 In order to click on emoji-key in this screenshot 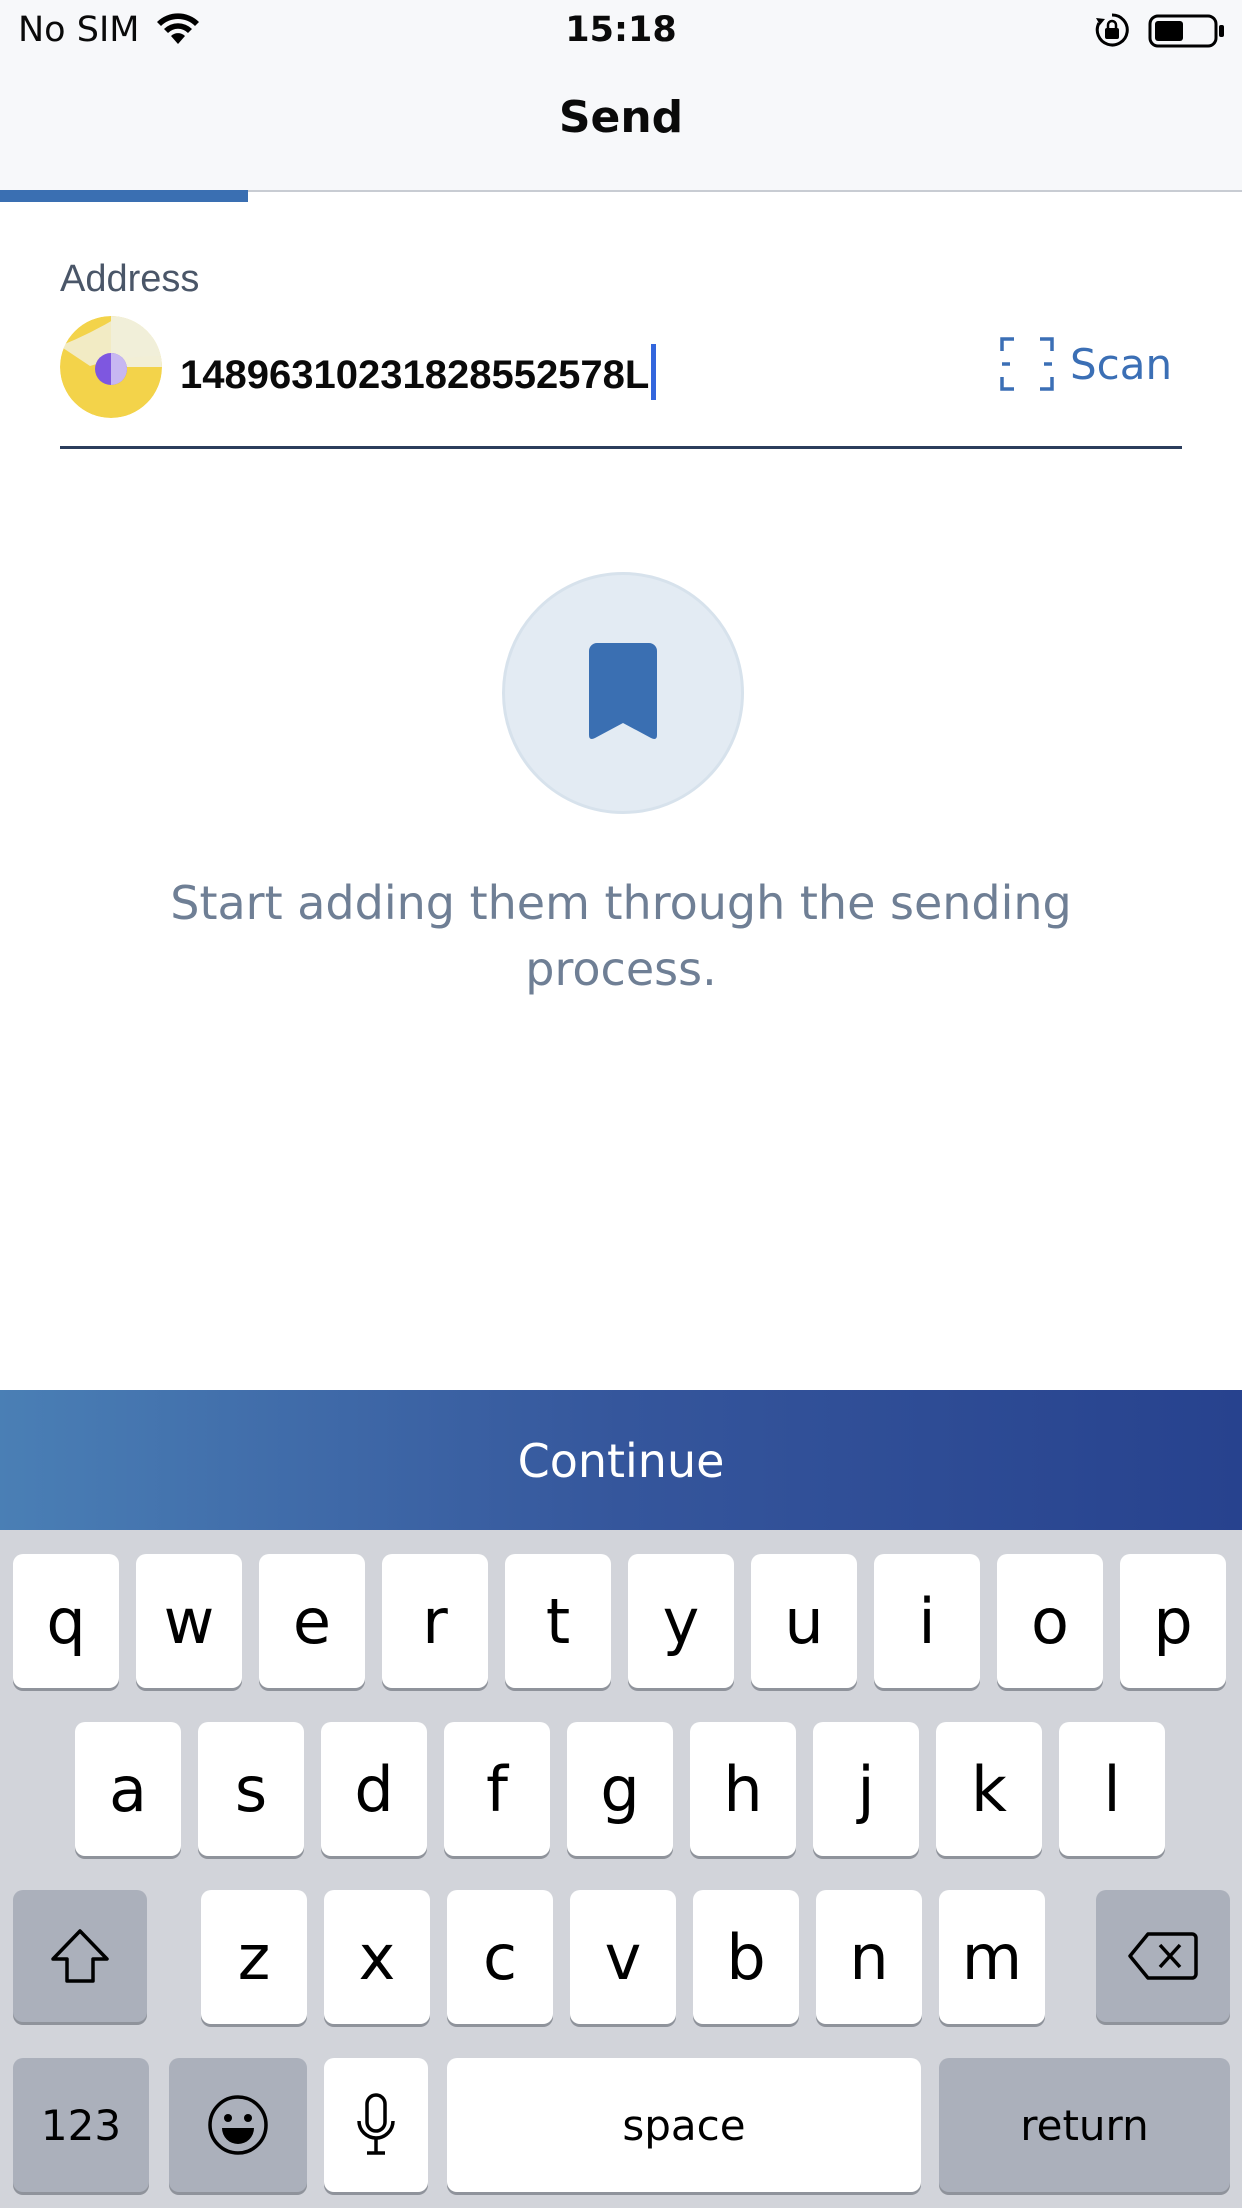, I will do `click(238, 2125)`.